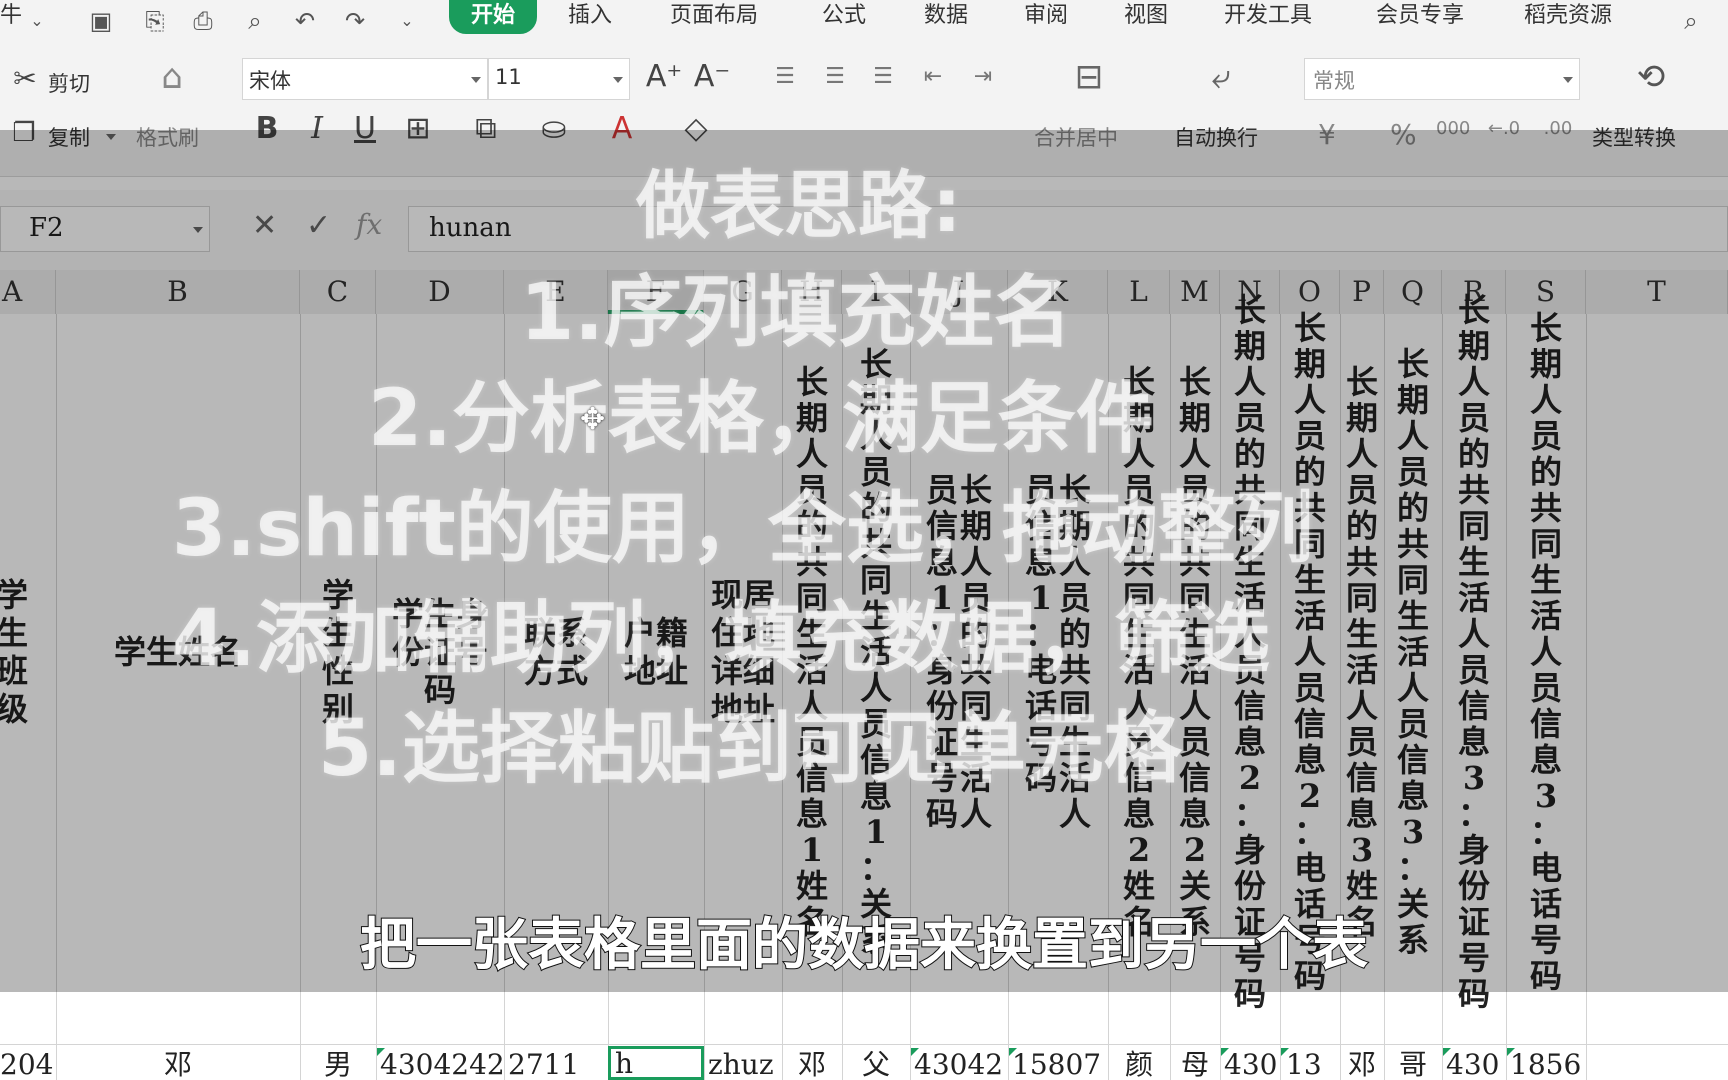 This screenshot has width=1728, height=1080. I want to click on overlay-step-3: 3.shift的使用，全选，拖动整列, so click(743, 529).